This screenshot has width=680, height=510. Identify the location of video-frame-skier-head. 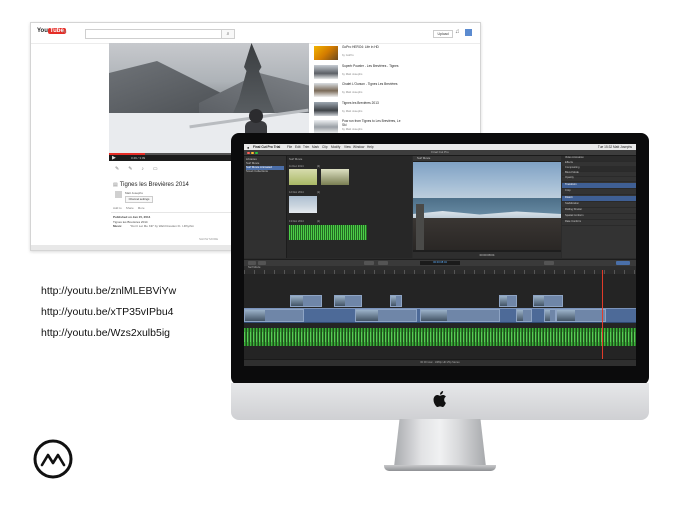
(256, 116).